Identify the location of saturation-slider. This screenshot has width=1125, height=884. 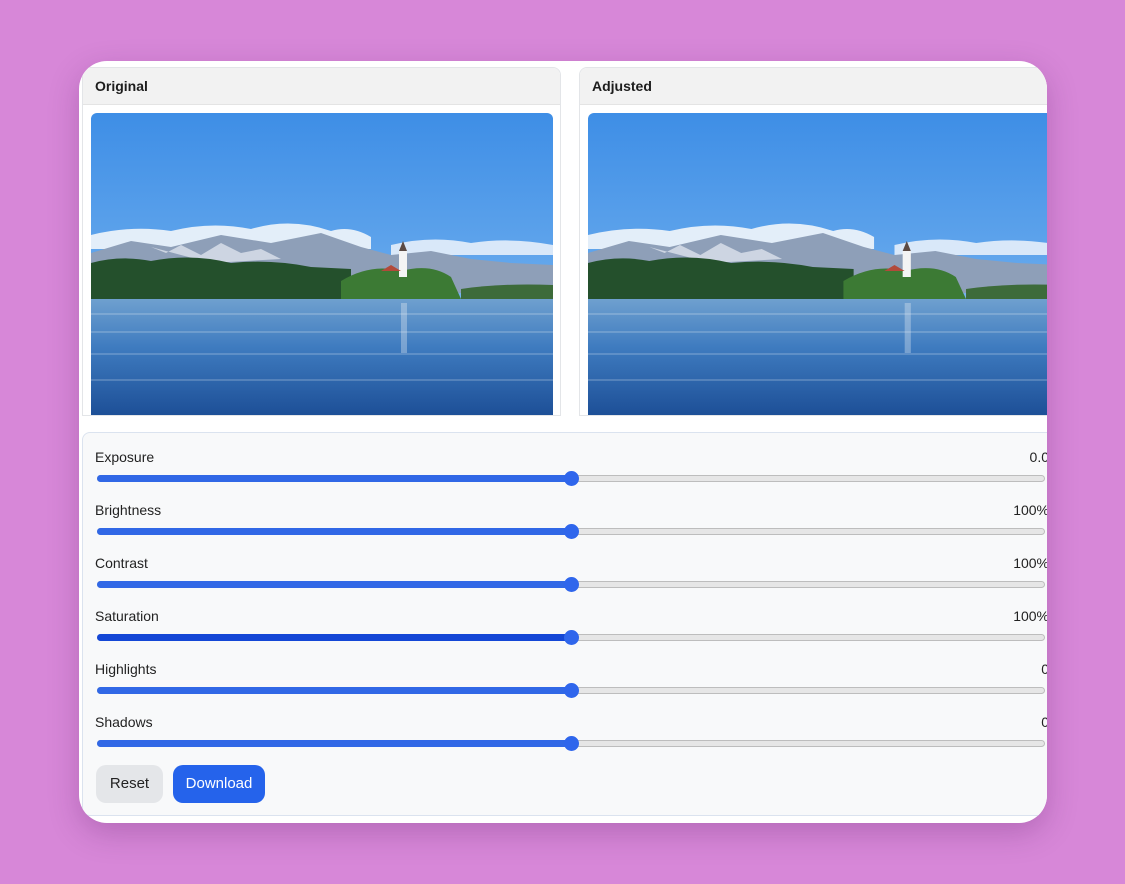
(571, 637).